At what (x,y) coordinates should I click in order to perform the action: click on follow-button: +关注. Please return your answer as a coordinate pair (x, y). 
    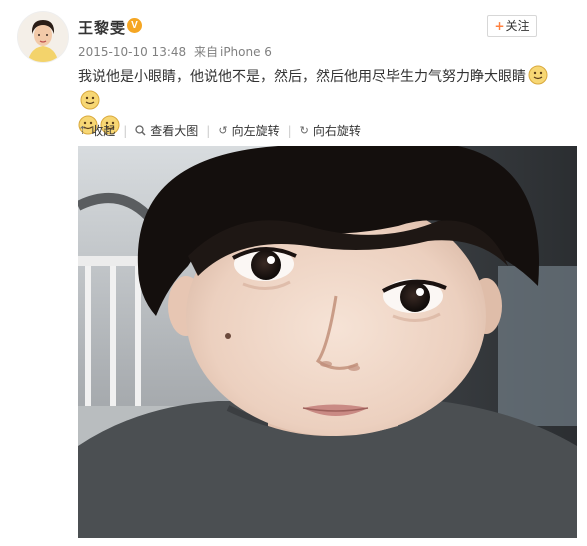
    Looking at the image, I should click on (512, 26).